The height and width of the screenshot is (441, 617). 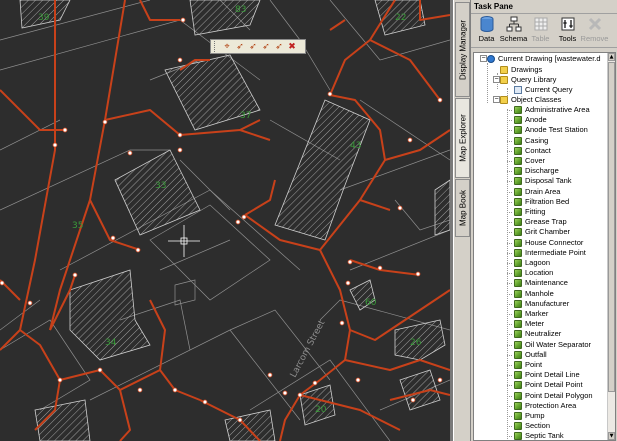 I want to click on tree-node-label: Object Classes, so click(x=536, y=99).